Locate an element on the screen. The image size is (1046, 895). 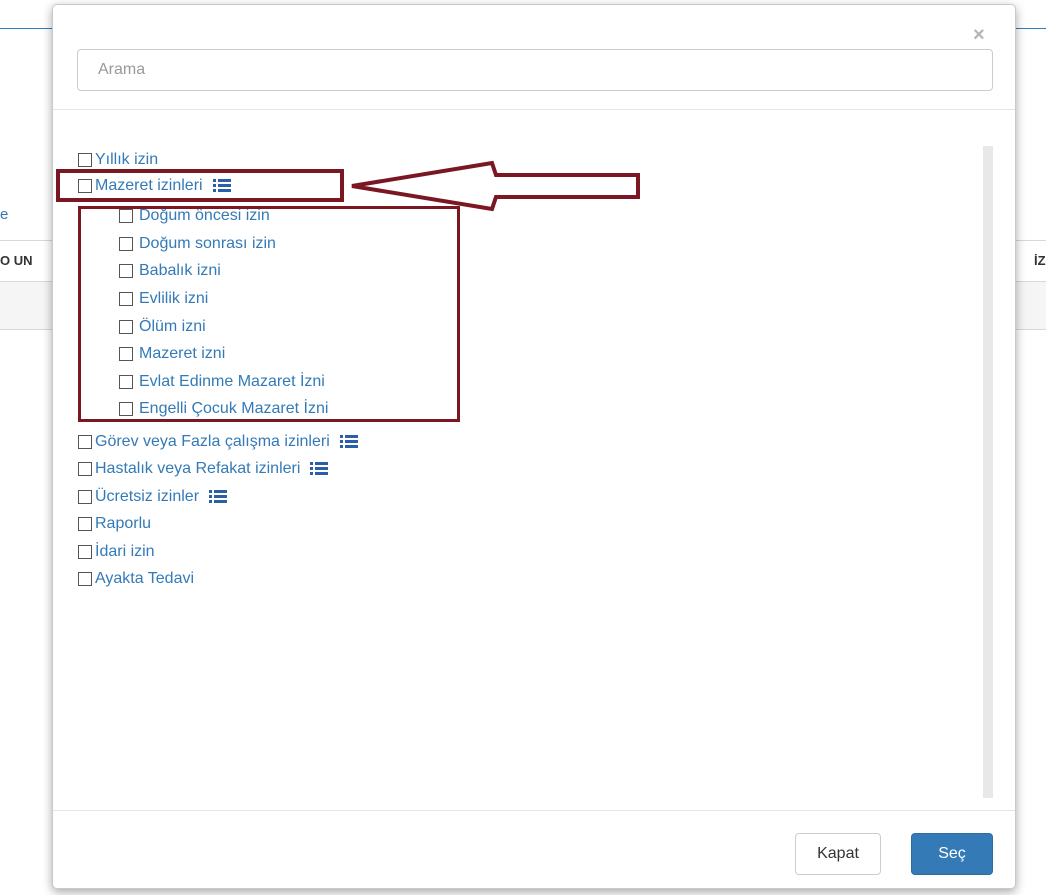
background-link-fragment: e is located at coordinates (4, 214).